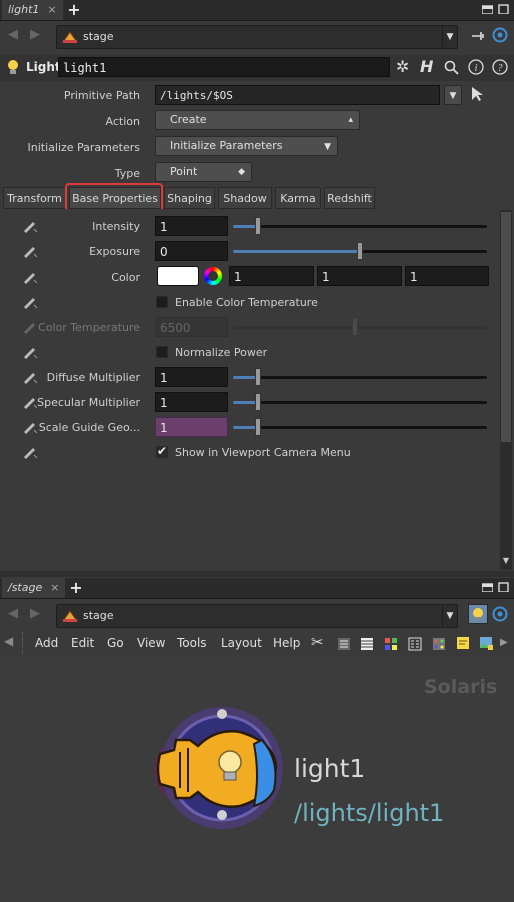 This screenshot has width=514, height=902. Describe the element at coordinates (216, 769) in the screenshot. I see `light-node` at that location.